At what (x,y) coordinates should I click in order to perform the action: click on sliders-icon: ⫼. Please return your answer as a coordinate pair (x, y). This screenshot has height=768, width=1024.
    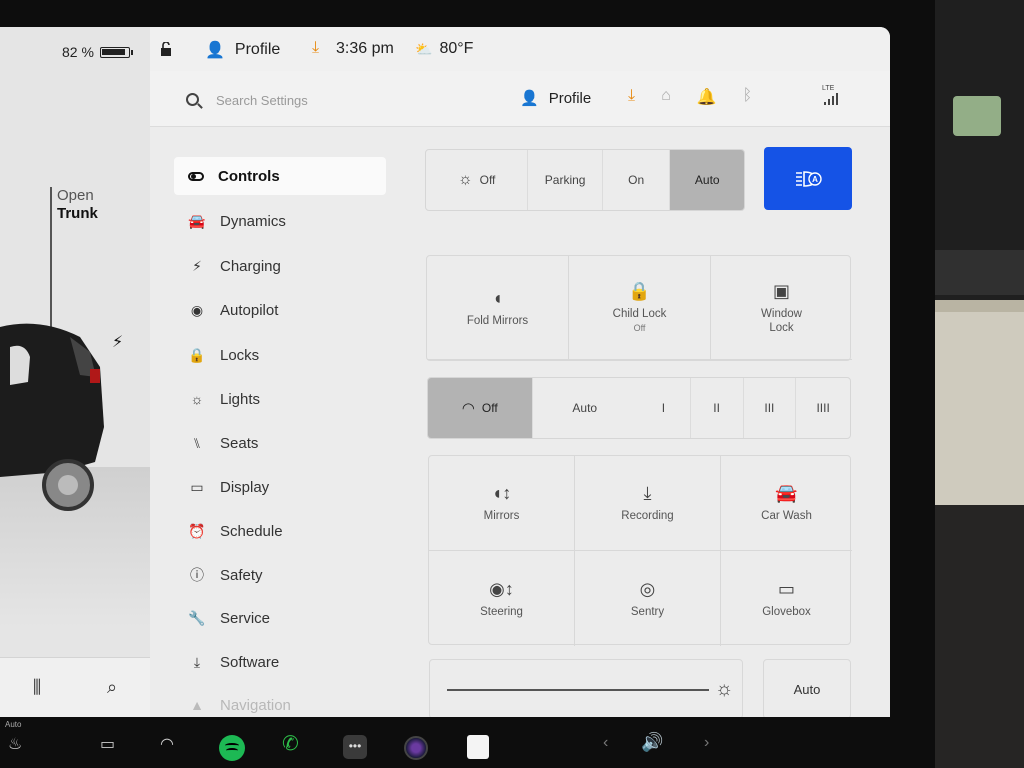
    Looking at the image, I should click on (37, 687).